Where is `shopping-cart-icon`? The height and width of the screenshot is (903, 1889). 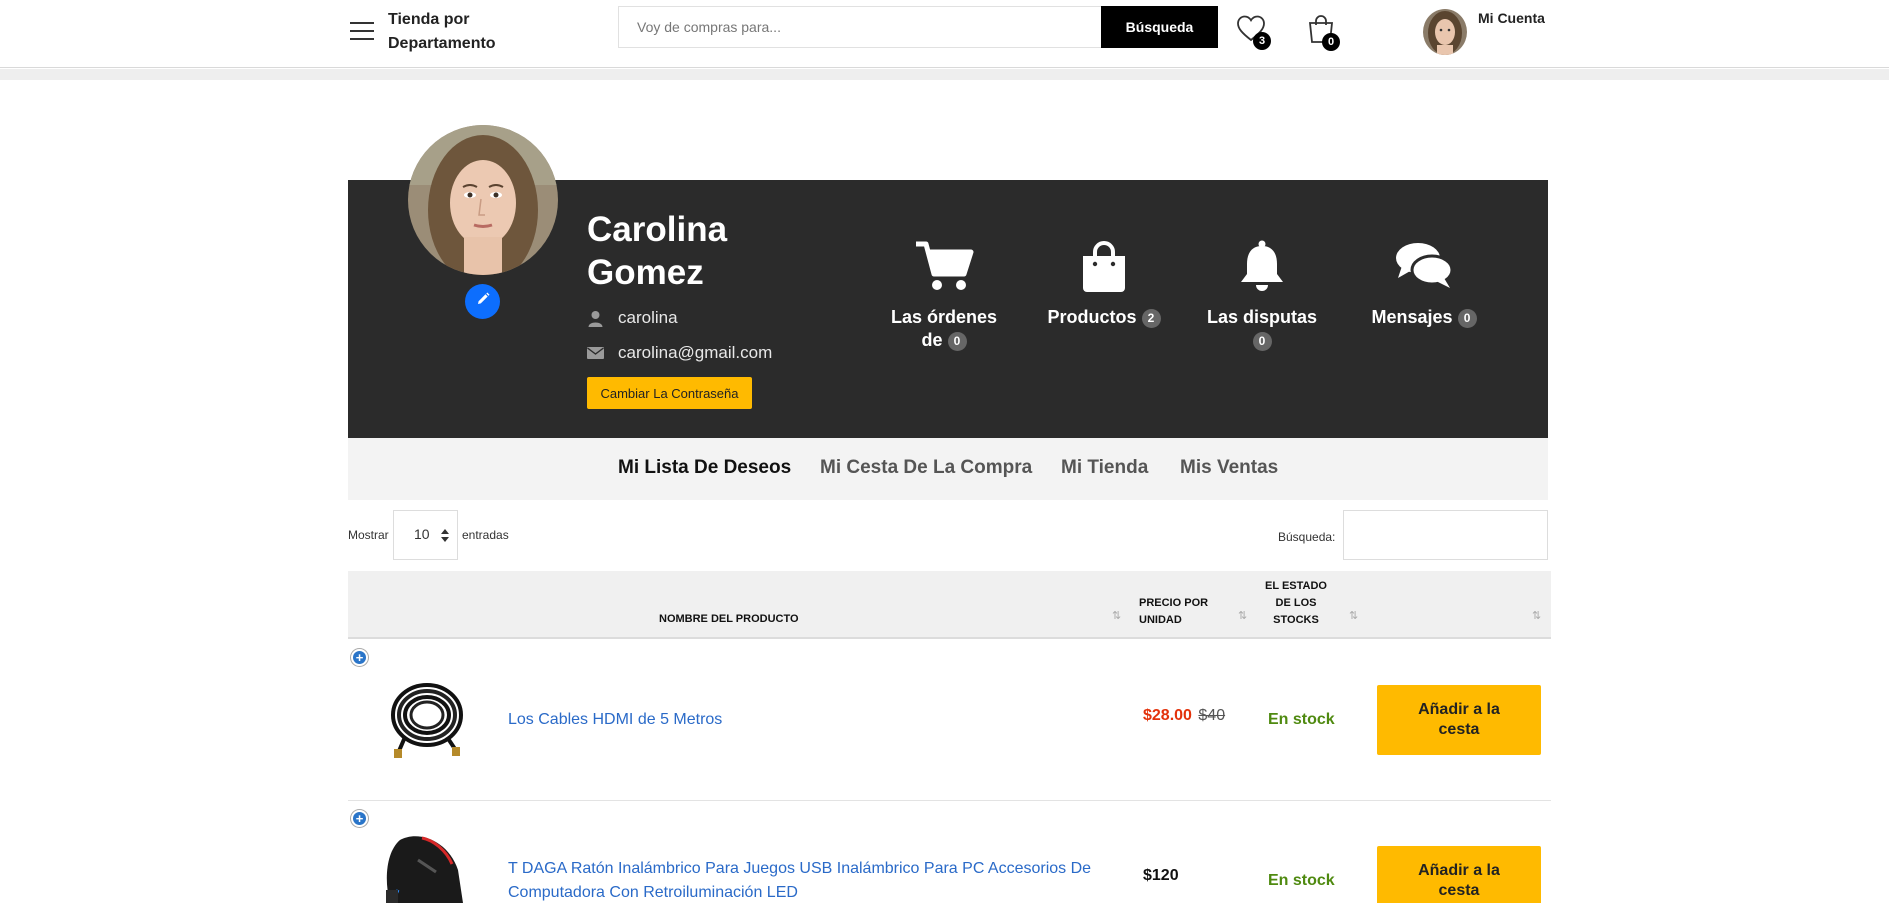 shopping-cart-icon is located at coordinates (944, 266).